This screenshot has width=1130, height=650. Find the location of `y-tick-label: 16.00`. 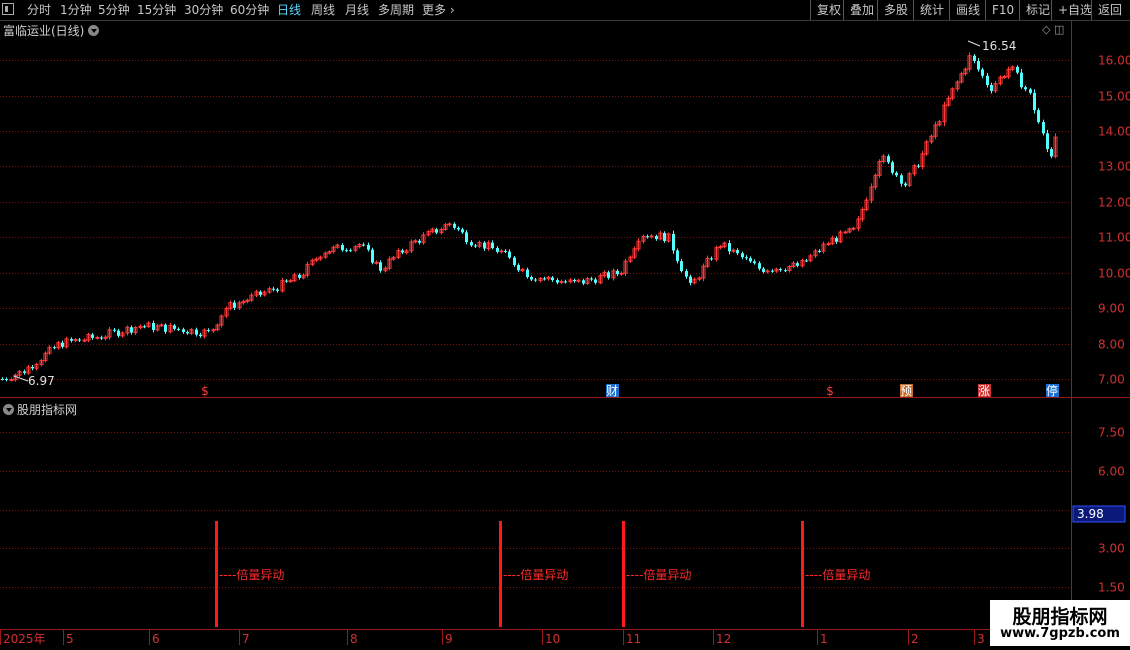

y-tick-label: 16.00 is located at coordinates (1114, 61).